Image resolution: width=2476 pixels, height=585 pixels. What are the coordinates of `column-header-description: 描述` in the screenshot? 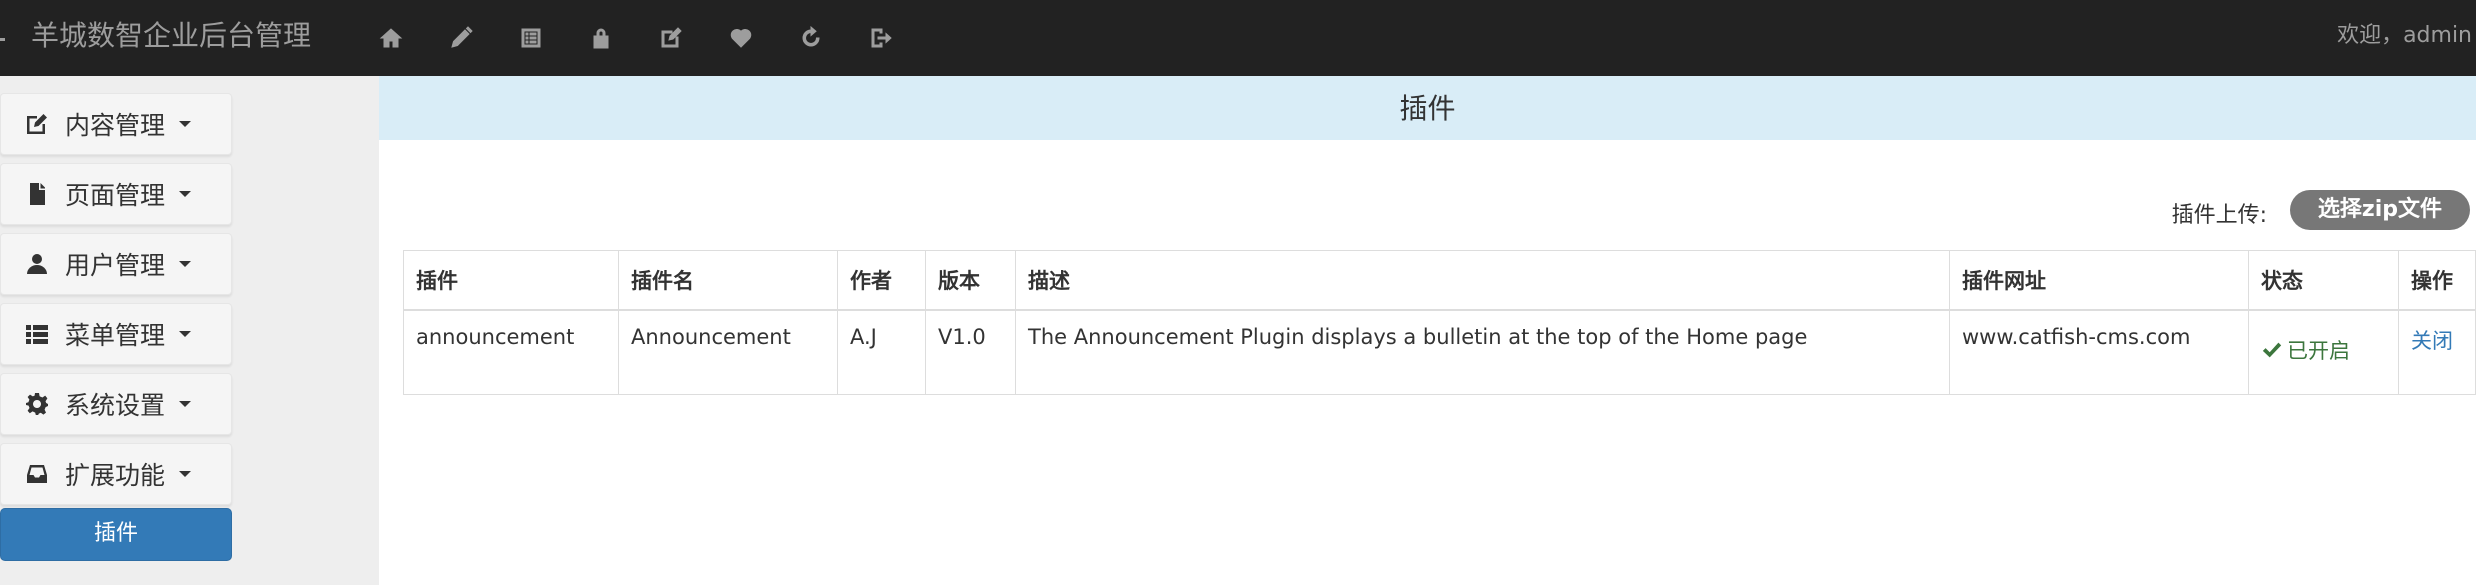 It's located at (1482, 280).